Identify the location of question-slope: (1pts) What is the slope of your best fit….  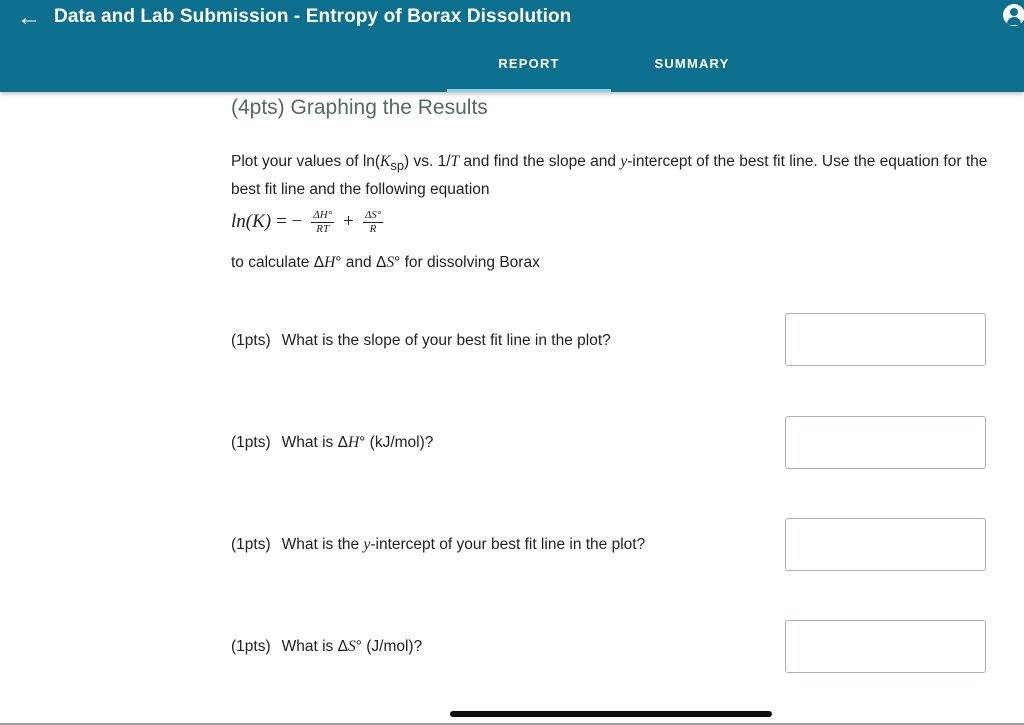
(421, 341).